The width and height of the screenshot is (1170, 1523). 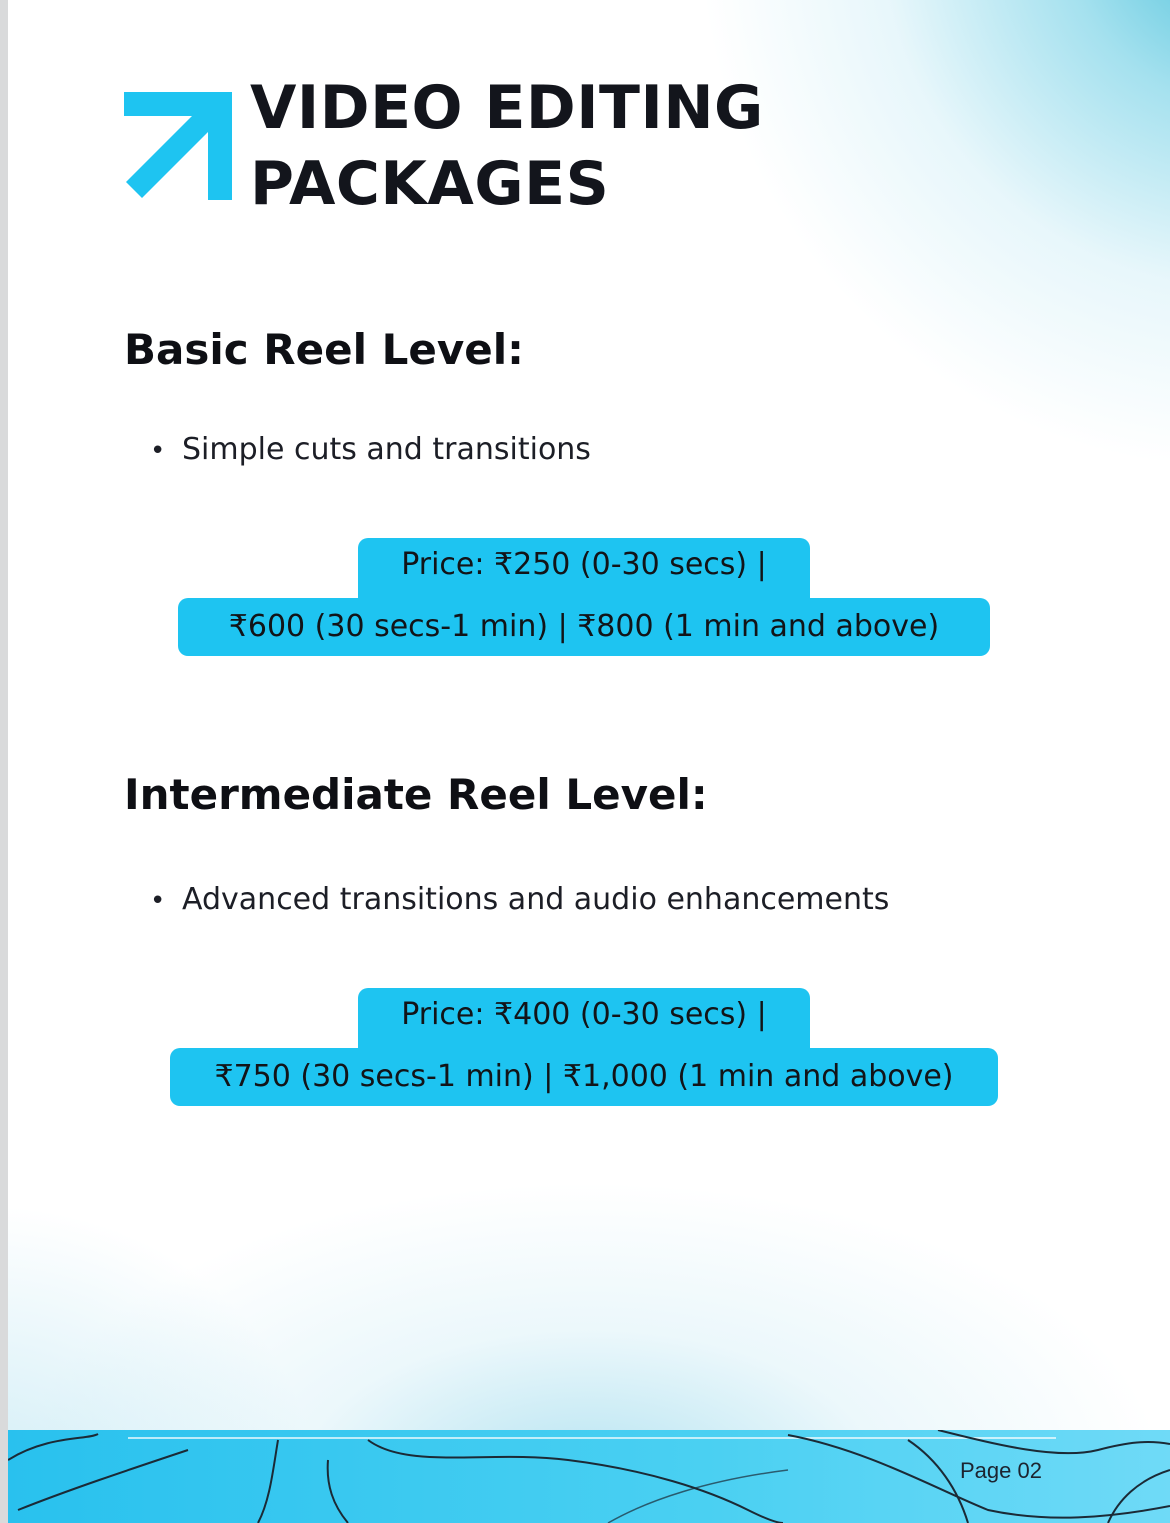 I want to click on intermediate-price-line-1: Price: ₹400 (0-30 secs) |, so click(x=584, y=1020).